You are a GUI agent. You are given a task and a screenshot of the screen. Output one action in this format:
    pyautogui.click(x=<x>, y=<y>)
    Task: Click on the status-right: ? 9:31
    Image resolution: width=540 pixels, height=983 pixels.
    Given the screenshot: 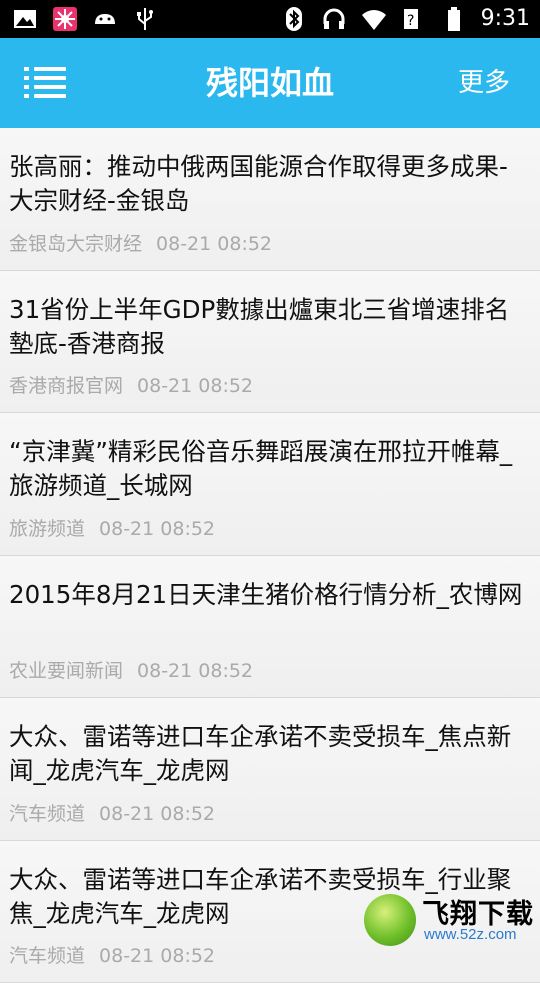 What is the action you would take?
    pyautogui.click(x=405, y=19)
    